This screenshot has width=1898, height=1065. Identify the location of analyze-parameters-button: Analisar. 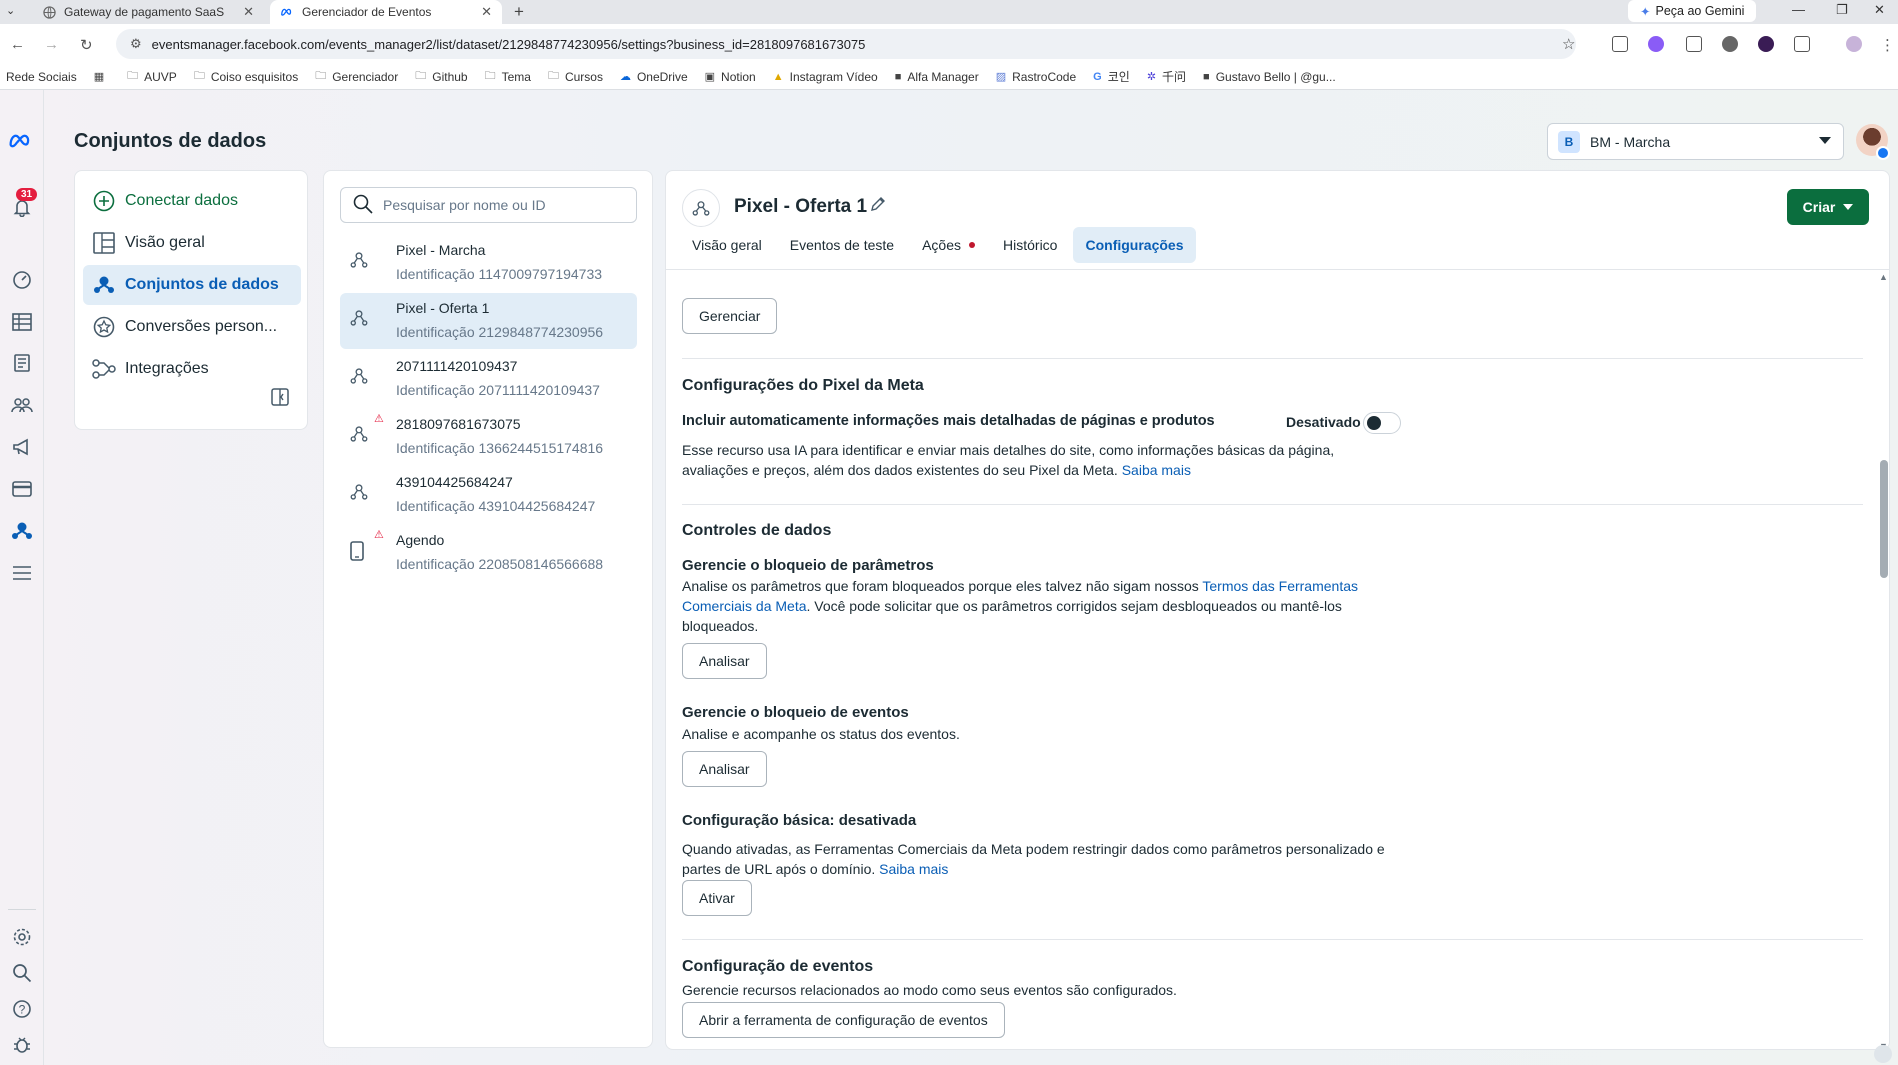
(724, 661).